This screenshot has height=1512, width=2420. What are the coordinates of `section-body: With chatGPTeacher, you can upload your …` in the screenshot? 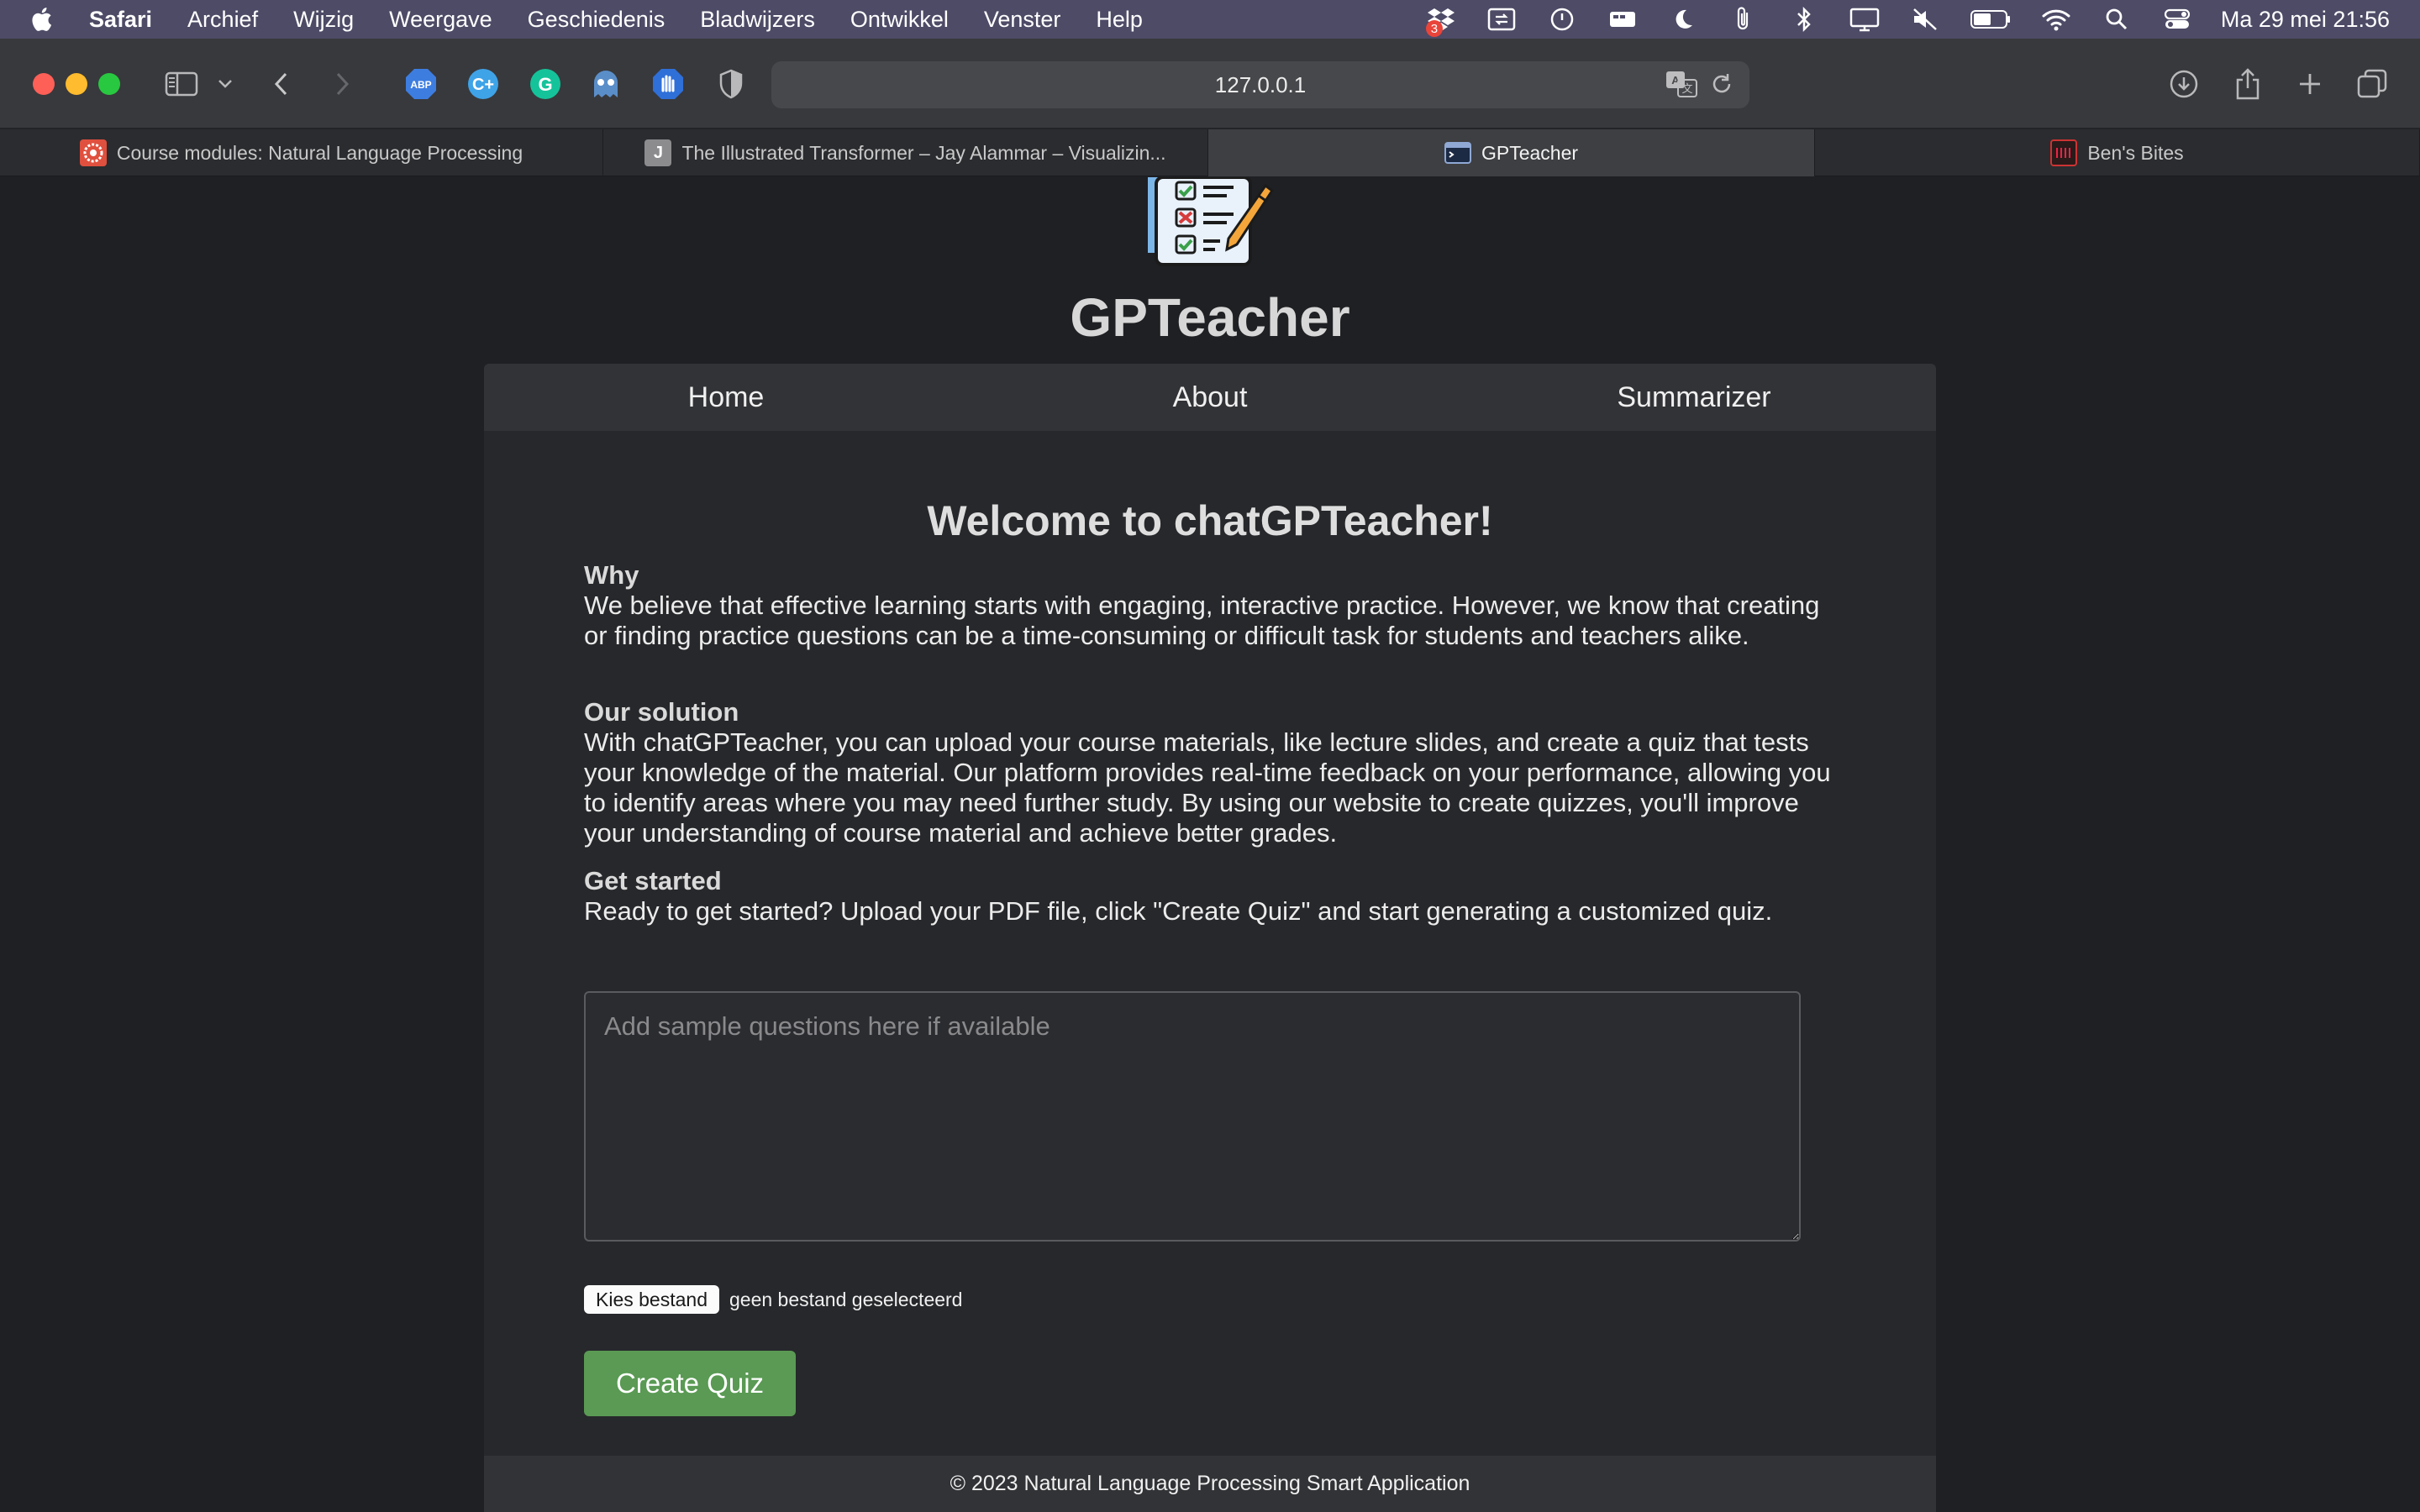 It's located at (1207, 787).